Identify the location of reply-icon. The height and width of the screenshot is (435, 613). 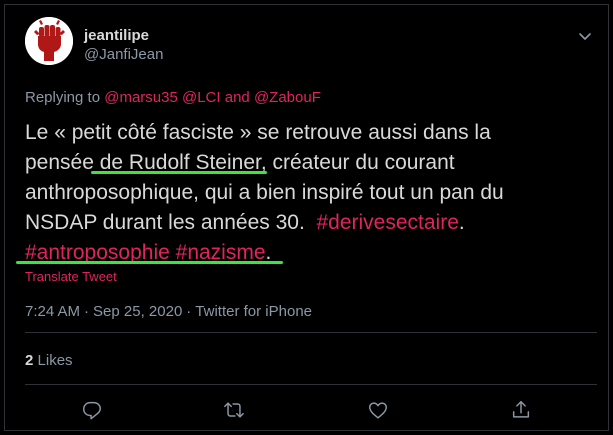
(92, 410).